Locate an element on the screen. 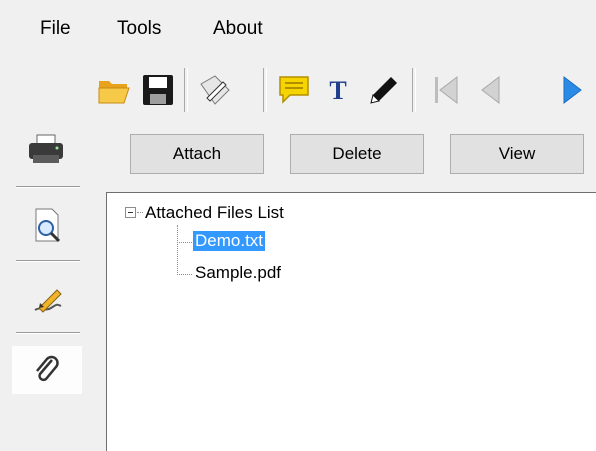 Image resolution: width=596 pixels, height=451 pixels. delete-button: Delete is located at coordinates (357, 154).